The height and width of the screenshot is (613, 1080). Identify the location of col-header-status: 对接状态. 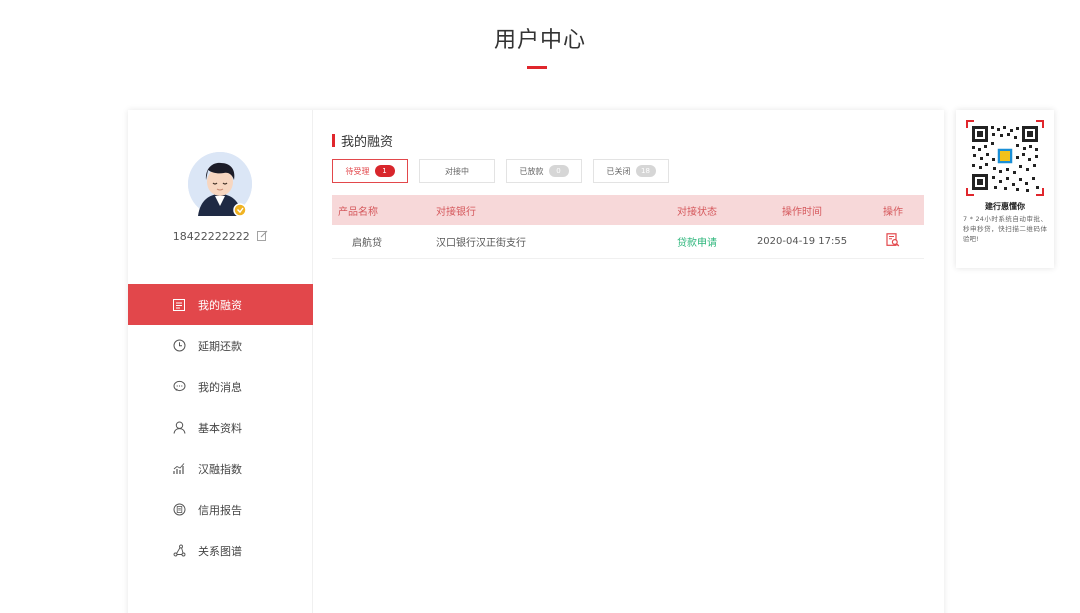
(697, 212).